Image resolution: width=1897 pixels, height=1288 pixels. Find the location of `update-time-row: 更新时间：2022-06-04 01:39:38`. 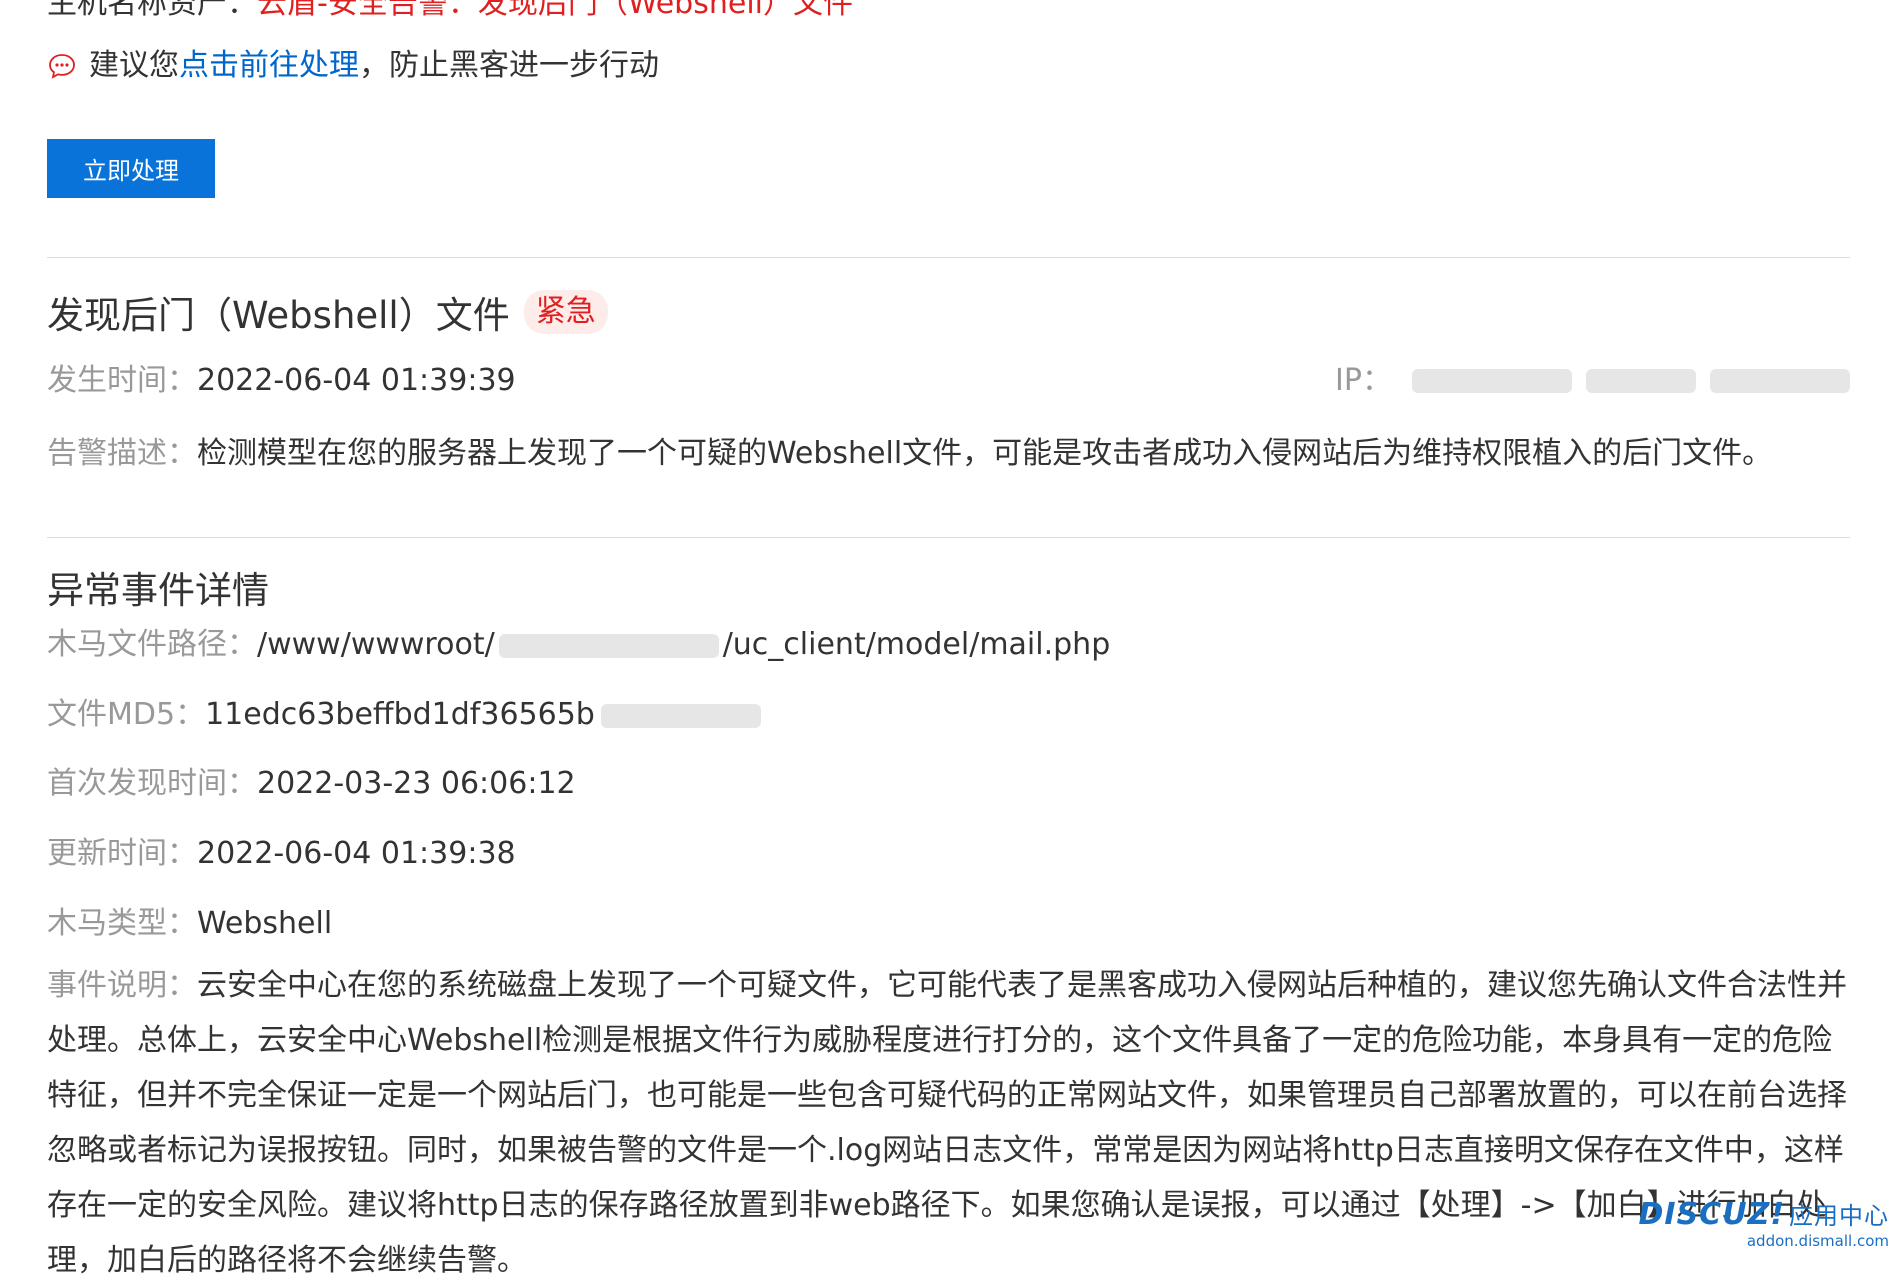

update-time-row: 更新时间：2022-06-04 01:39:38 is located at coordinates (281, 854).